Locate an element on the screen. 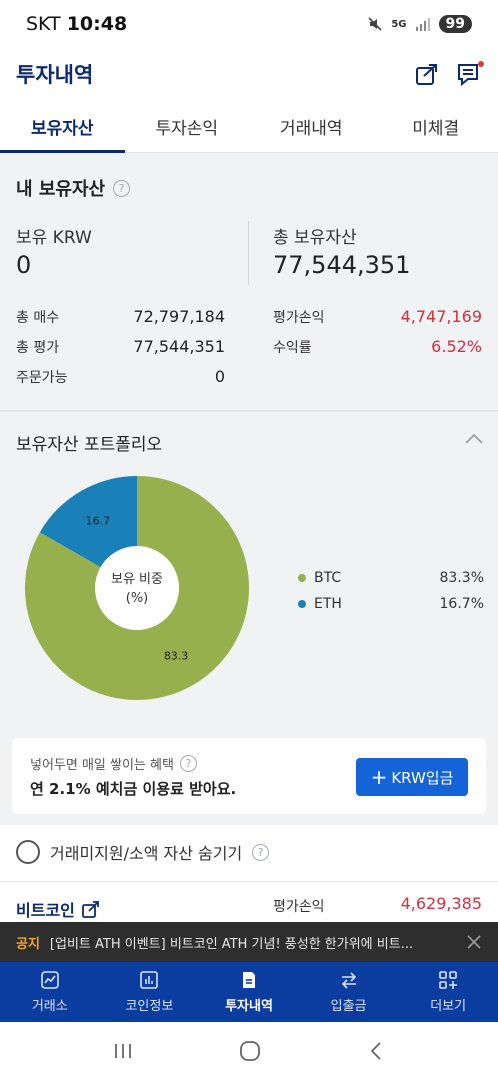 Image resolution: width=498 pixels, height=1080 pixels. hide-small-assets-toggle: 거래미지원/소액 자산 숨기기 ? is located at coordinates (143, 852).